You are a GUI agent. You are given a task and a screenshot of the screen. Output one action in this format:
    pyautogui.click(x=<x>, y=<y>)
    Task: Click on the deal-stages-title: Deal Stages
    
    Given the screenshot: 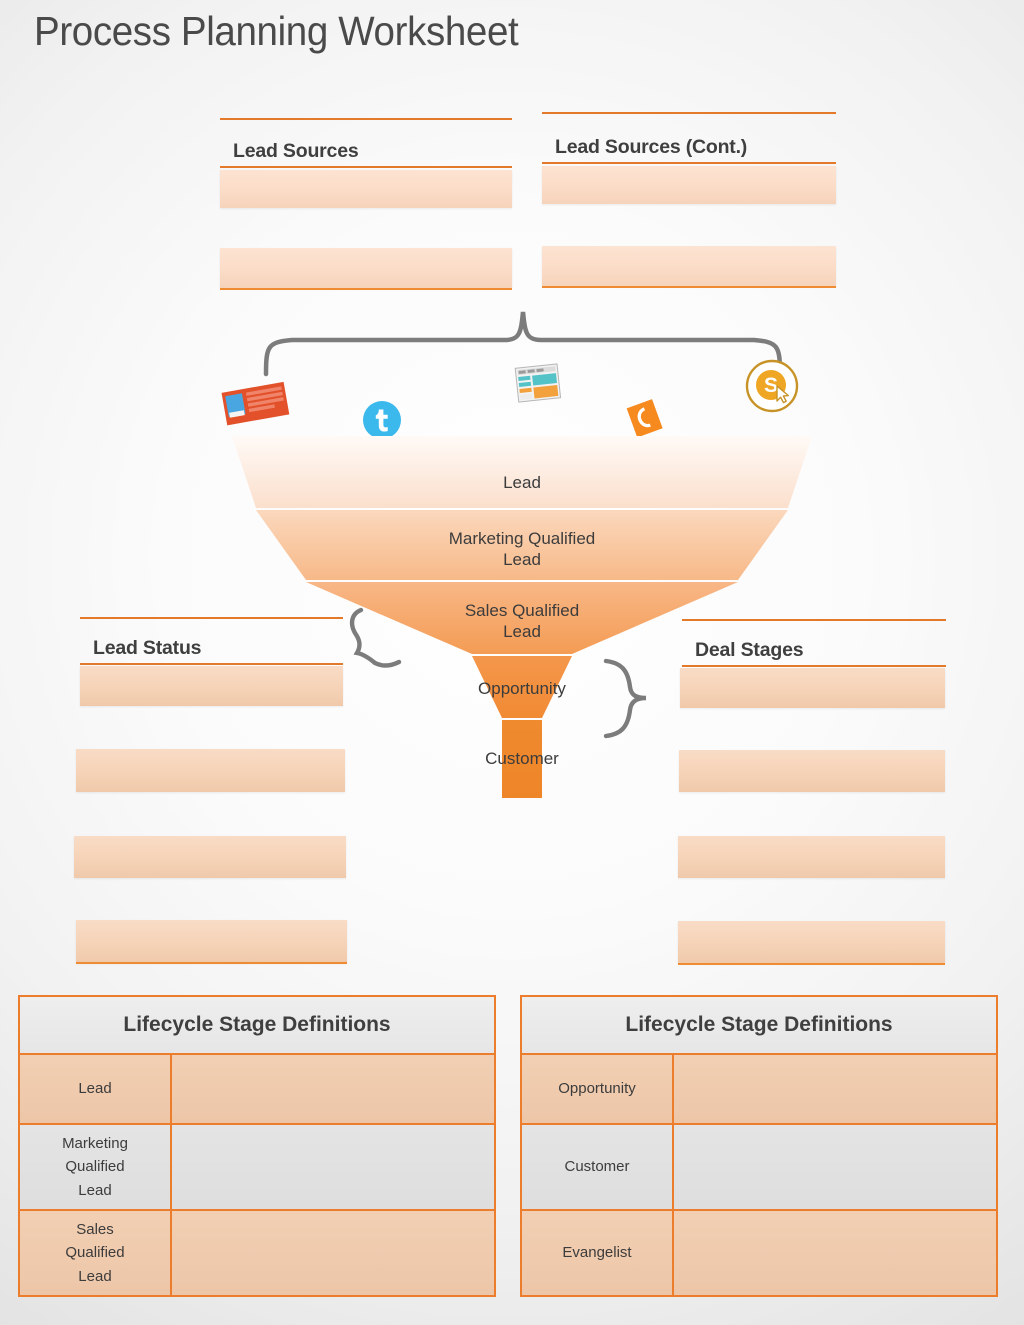 What is the action you would take?
    pyautogui.click(x=749, y=650)
    